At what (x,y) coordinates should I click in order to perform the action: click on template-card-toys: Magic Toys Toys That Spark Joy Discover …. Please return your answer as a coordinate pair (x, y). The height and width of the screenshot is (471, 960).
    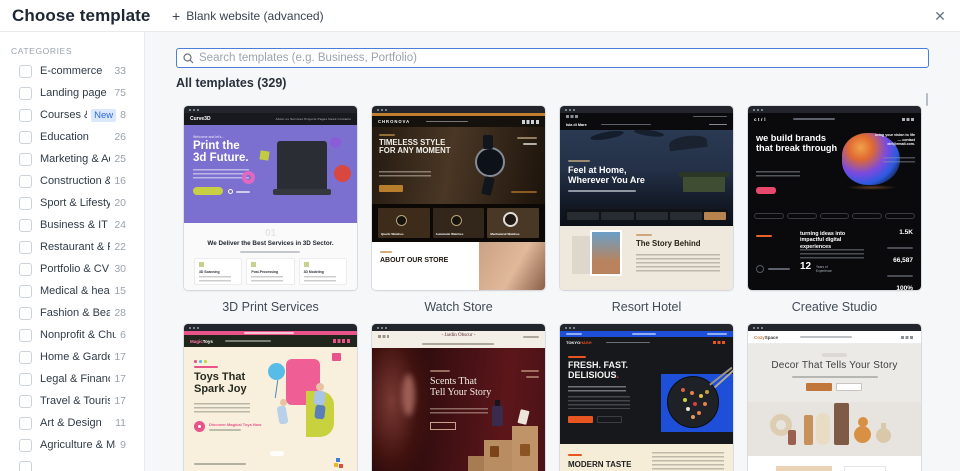
    Looking at the image, I should click on (270, 397).